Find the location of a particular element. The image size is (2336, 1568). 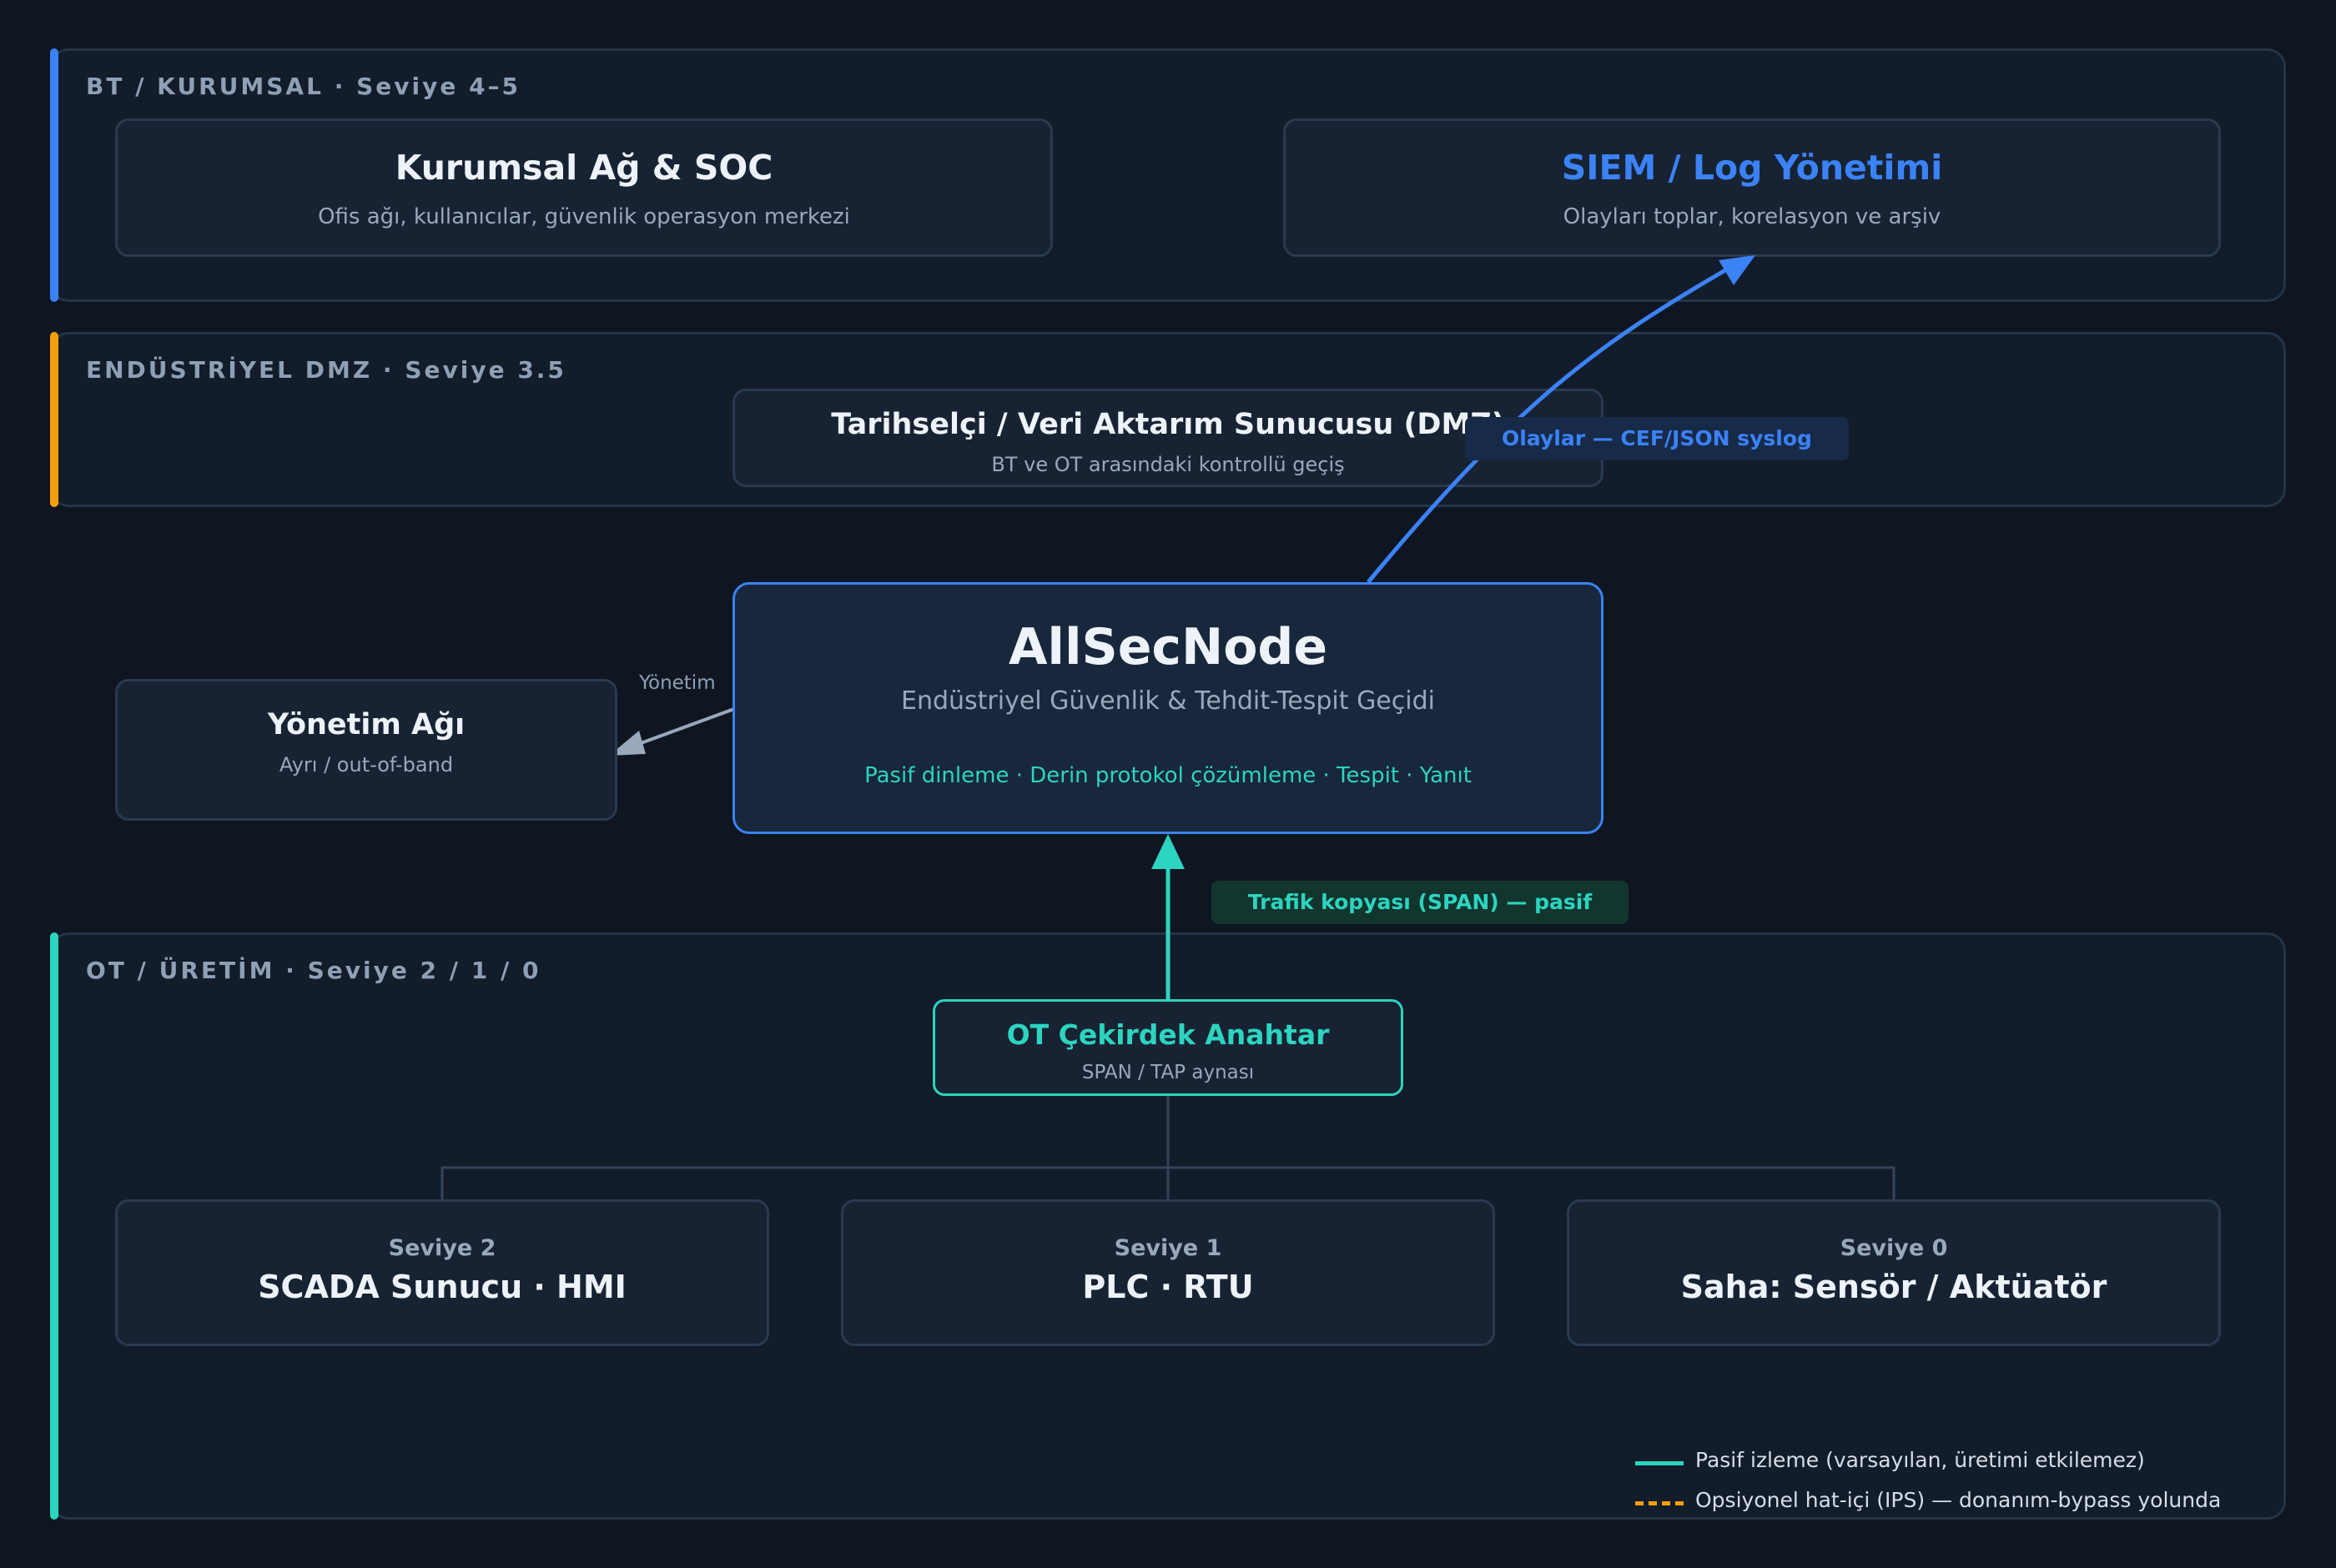

span-edge-label: Trafik kopyası (SPAN) — pasif is located at coordinates (1420, 902).